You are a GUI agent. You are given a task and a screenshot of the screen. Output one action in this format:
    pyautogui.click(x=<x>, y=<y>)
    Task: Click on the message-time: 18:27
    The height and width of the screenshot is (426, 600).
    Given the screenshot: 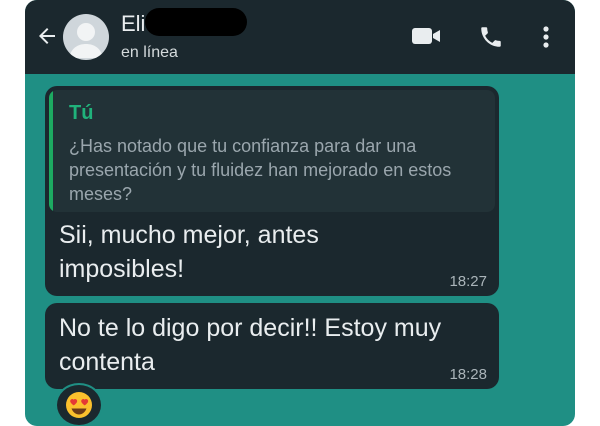 What is the action you would take?
    pyautogui.click(x=468, y=281)
    